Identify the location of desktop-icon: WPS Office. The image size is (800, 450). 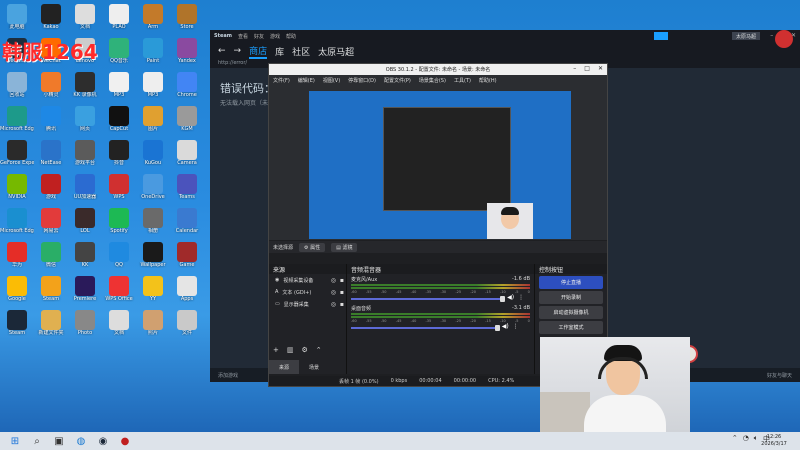
(119, 291).